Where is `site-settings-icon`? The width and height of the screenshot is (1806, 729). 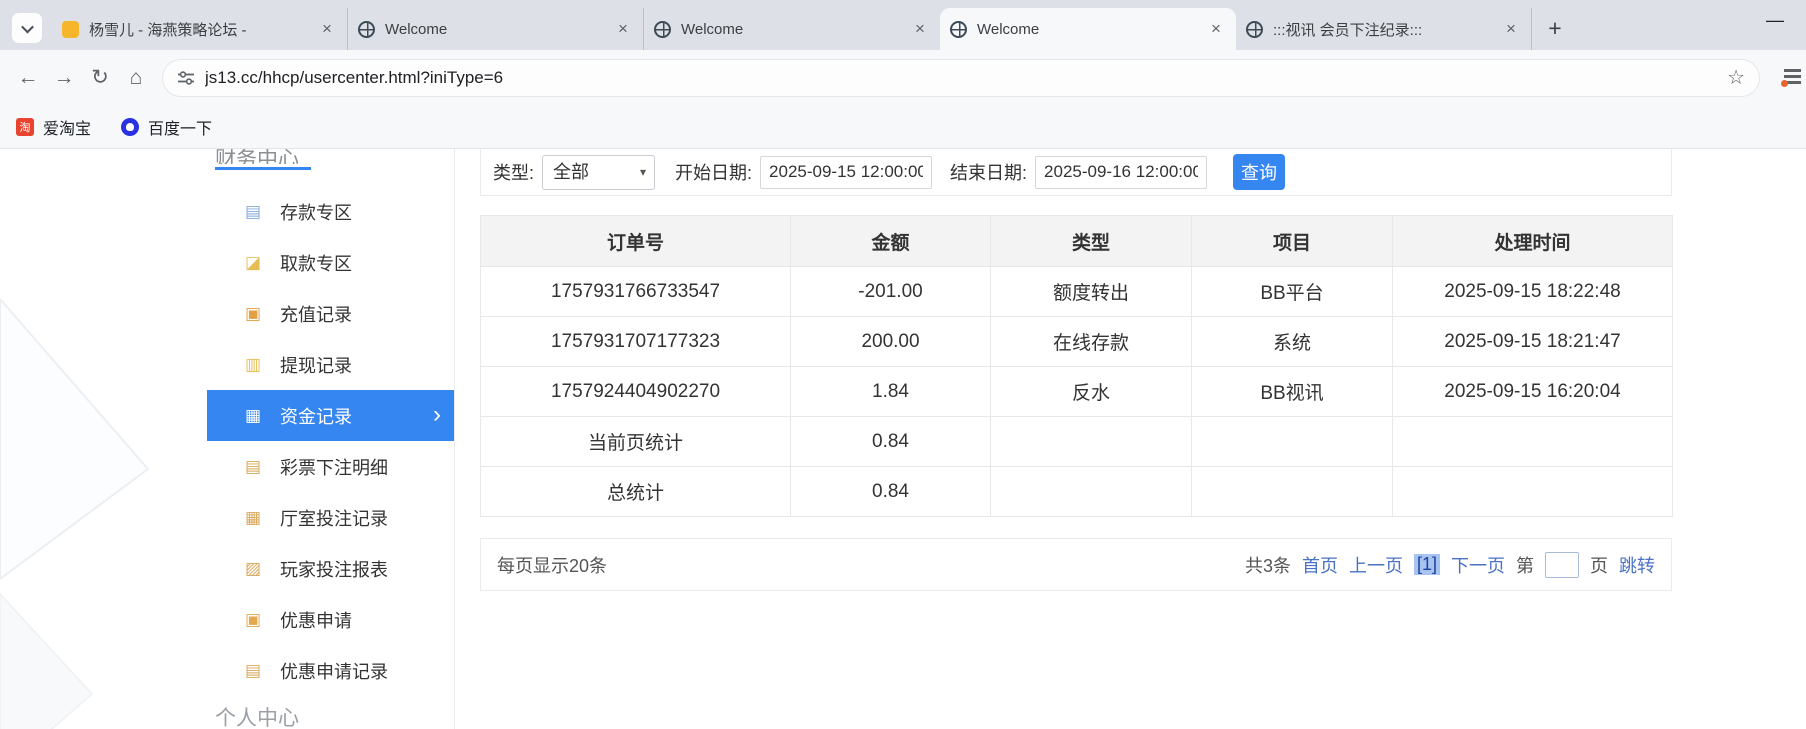
site-settings-icon is located at coordinates (186, 78).